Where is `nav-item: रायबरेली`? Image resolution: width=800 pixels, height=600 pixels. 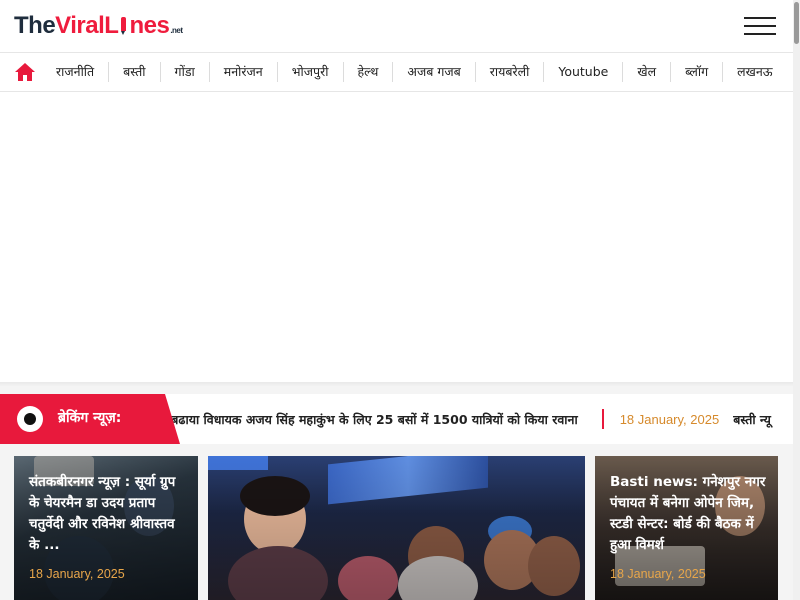 nav-item: रायबरेली is located at coordinates (509, 72).